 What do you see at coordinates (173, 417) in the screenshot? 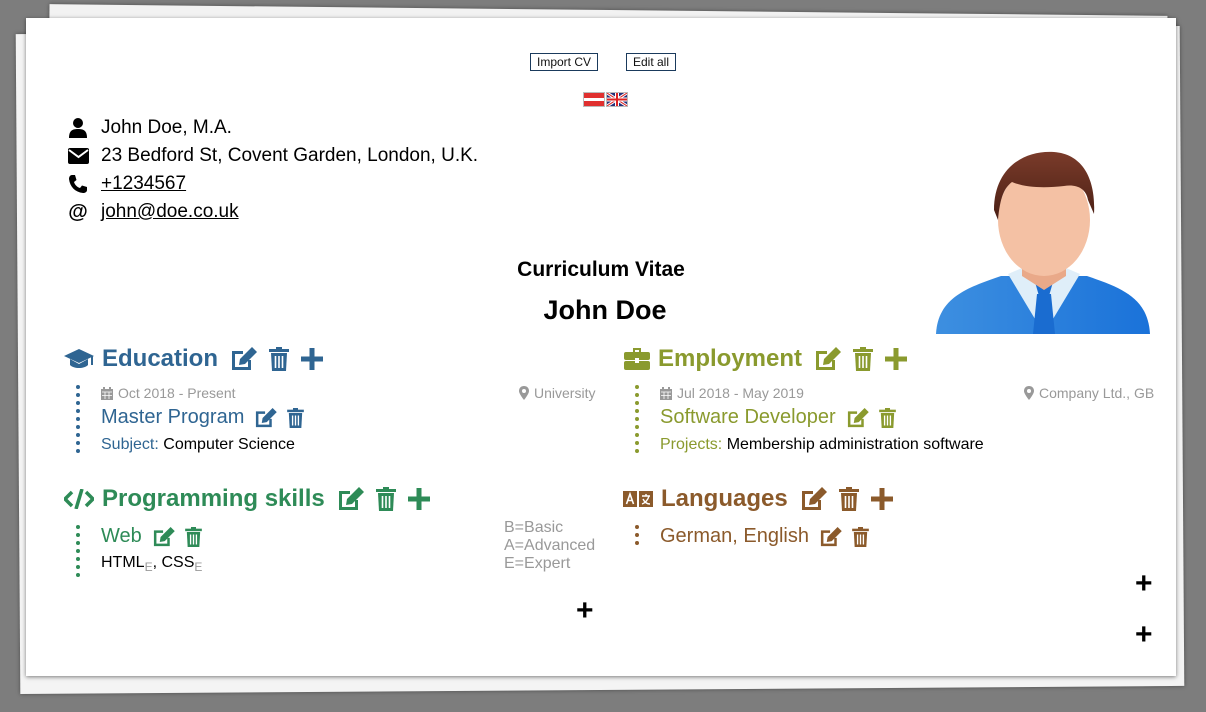
I see `education-entry-title: Master Program` at bounding box center [173, 417].